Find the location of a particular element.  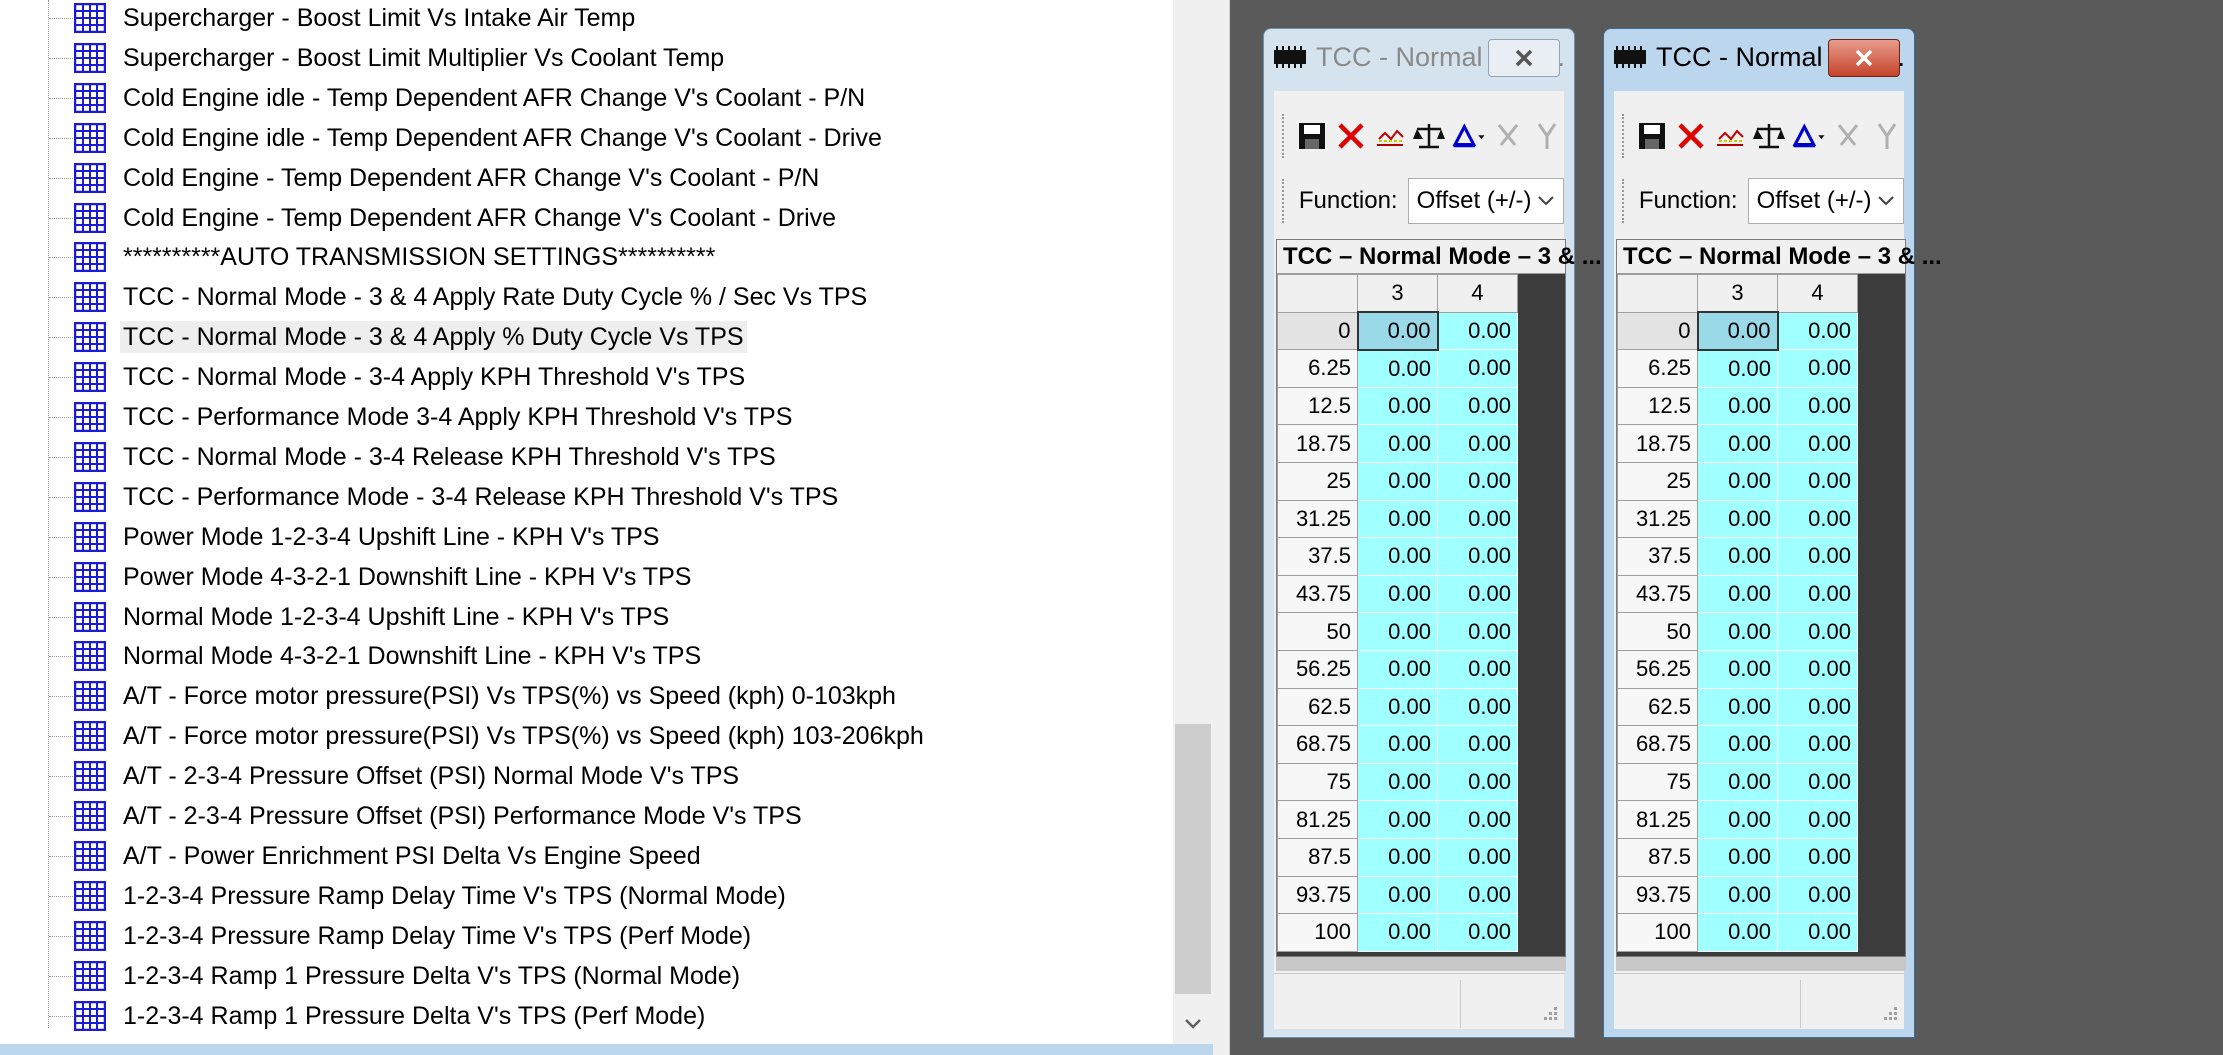

row-header: 43.75 is located at coordinates (1657, 594).